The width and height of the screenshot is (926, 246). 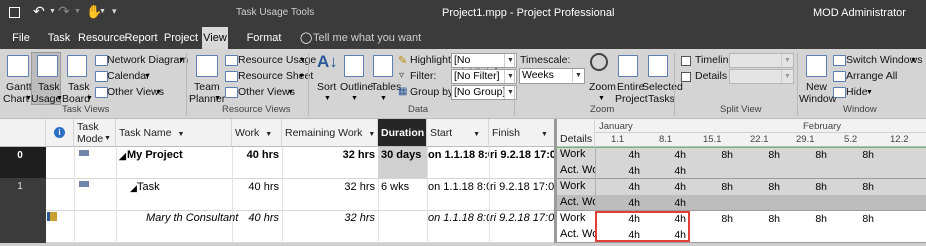 I want to click on tab-file: File, so click(x=21, y=38).